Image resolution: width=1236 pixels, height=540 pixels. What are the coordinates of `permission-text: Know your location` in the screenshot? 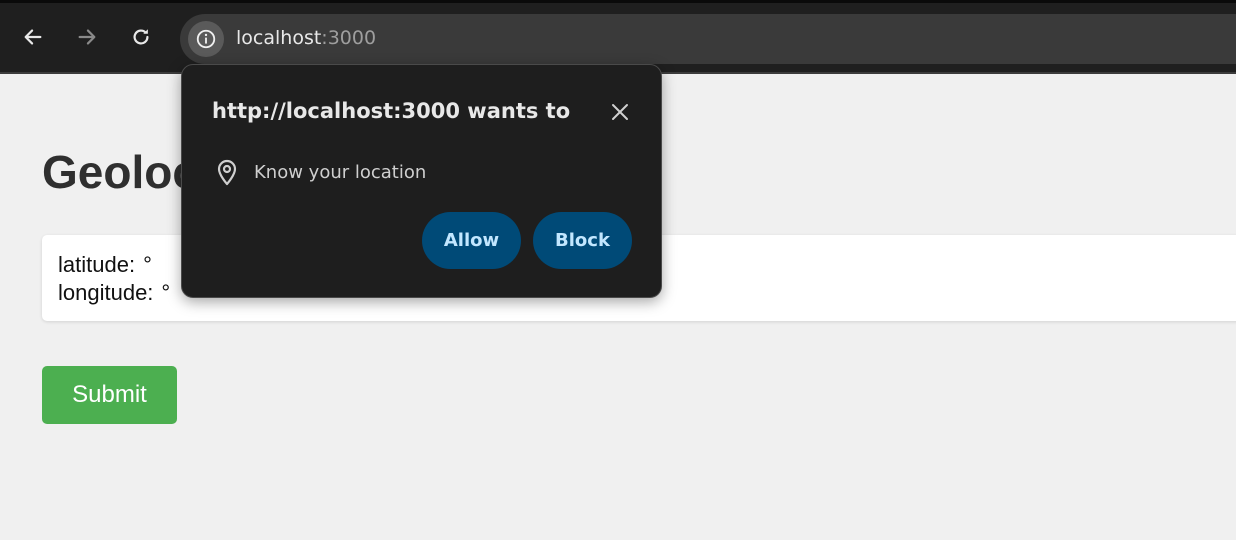 It's located at (340, 172).